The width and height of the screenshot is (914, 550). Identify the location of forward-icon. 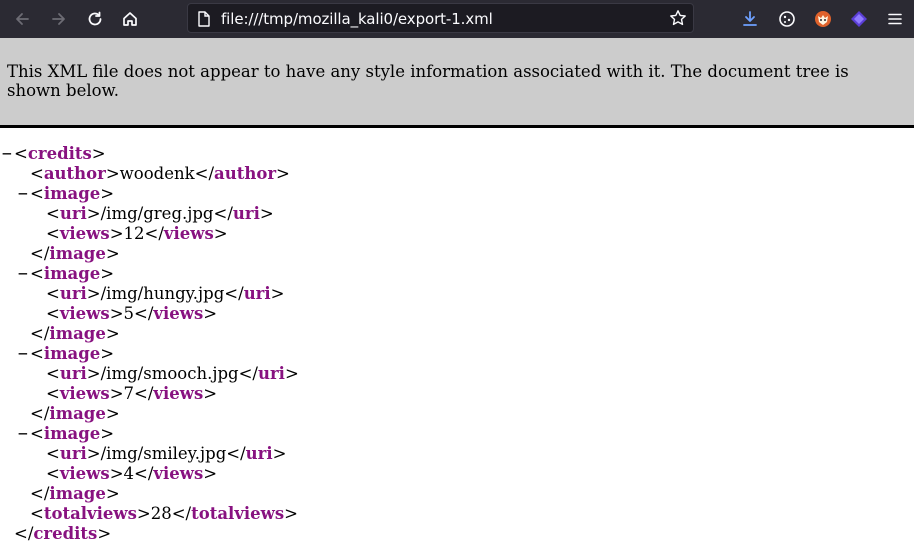
(58, 19).